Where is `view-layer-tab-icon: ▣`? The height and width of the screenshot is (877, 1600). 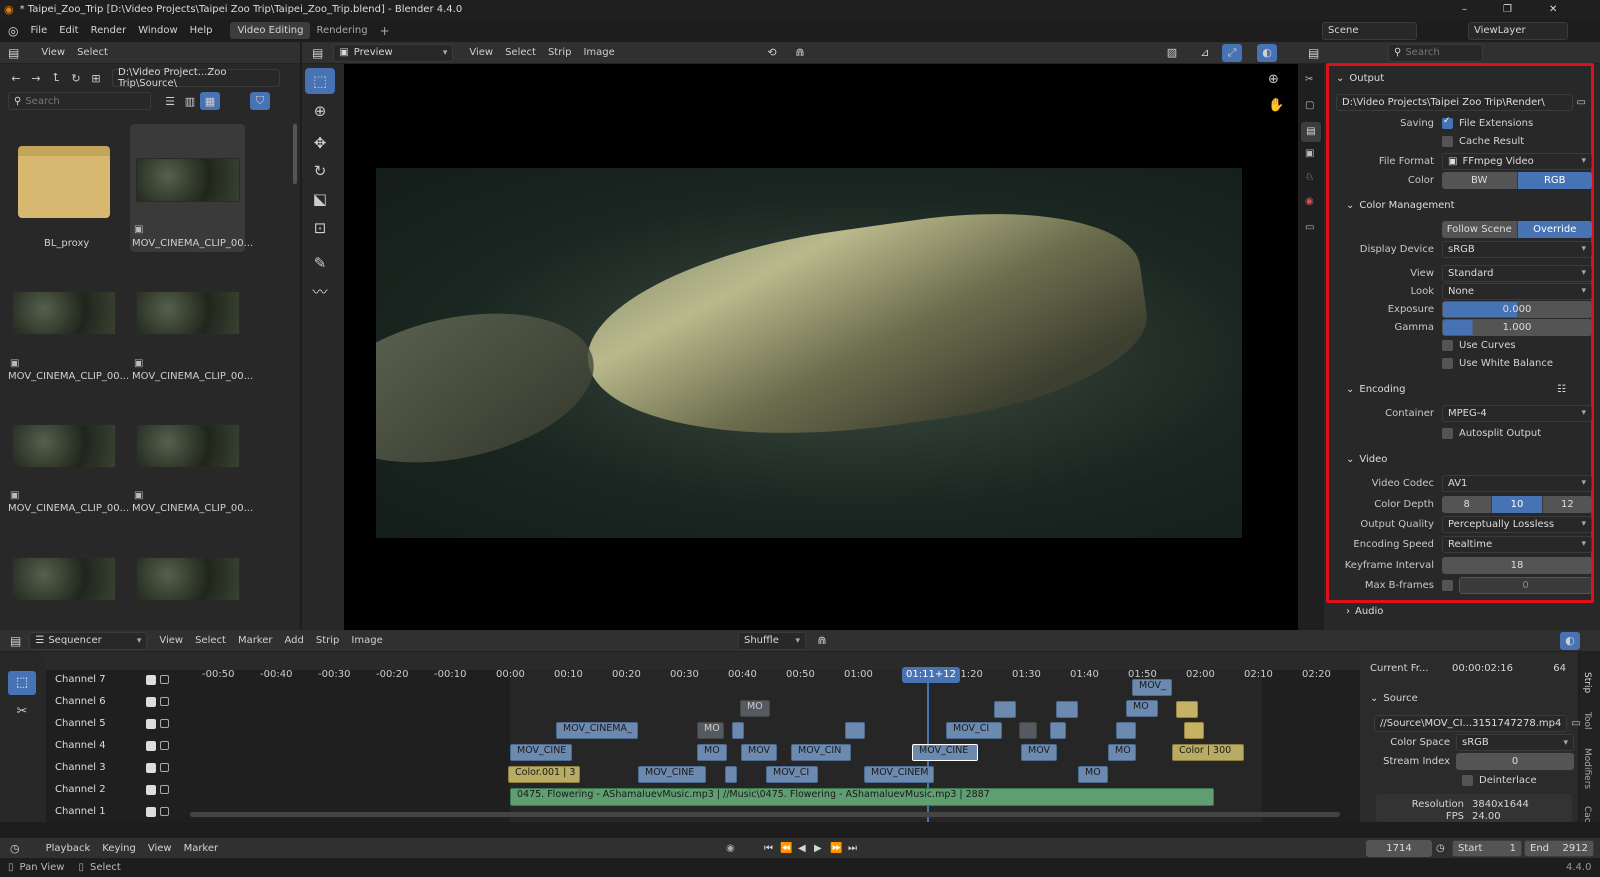 view-layer-tab-icon: ▣ is located at coordinates (1309, 153).